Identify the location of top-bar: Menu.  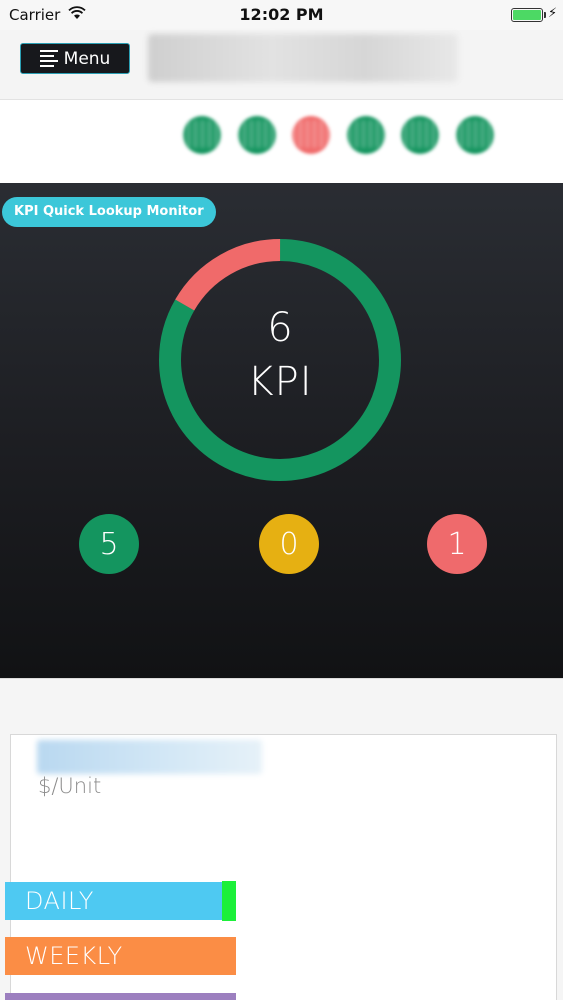
(281, 65).